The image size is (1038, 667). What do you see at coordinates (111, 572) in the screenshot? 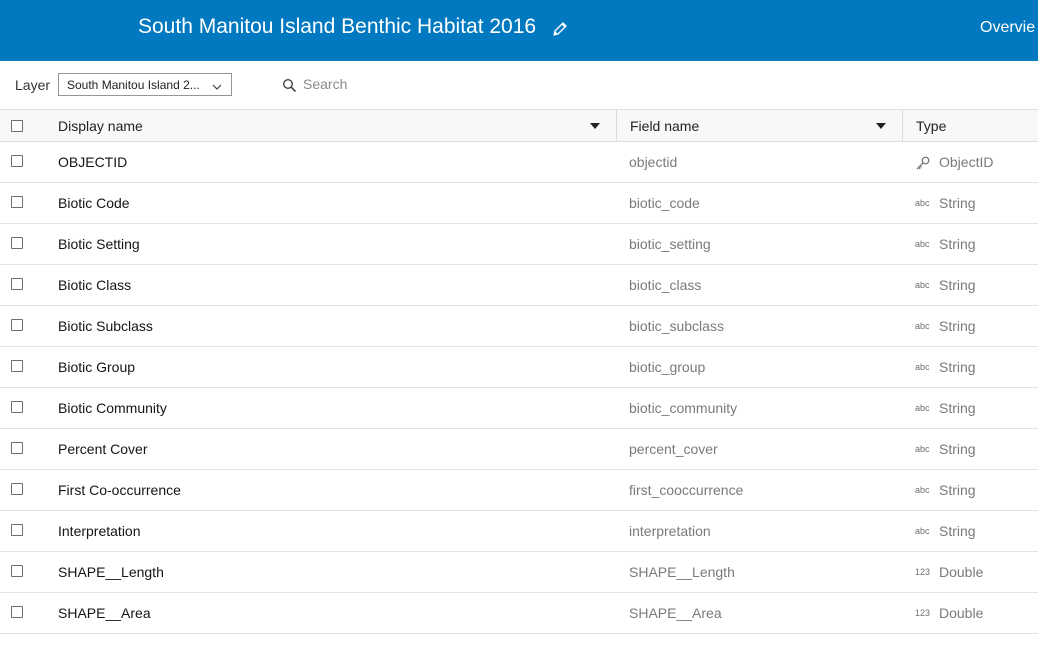
I see `display-name-cell: SHAPE__Length` at bounding box center [111, 572].